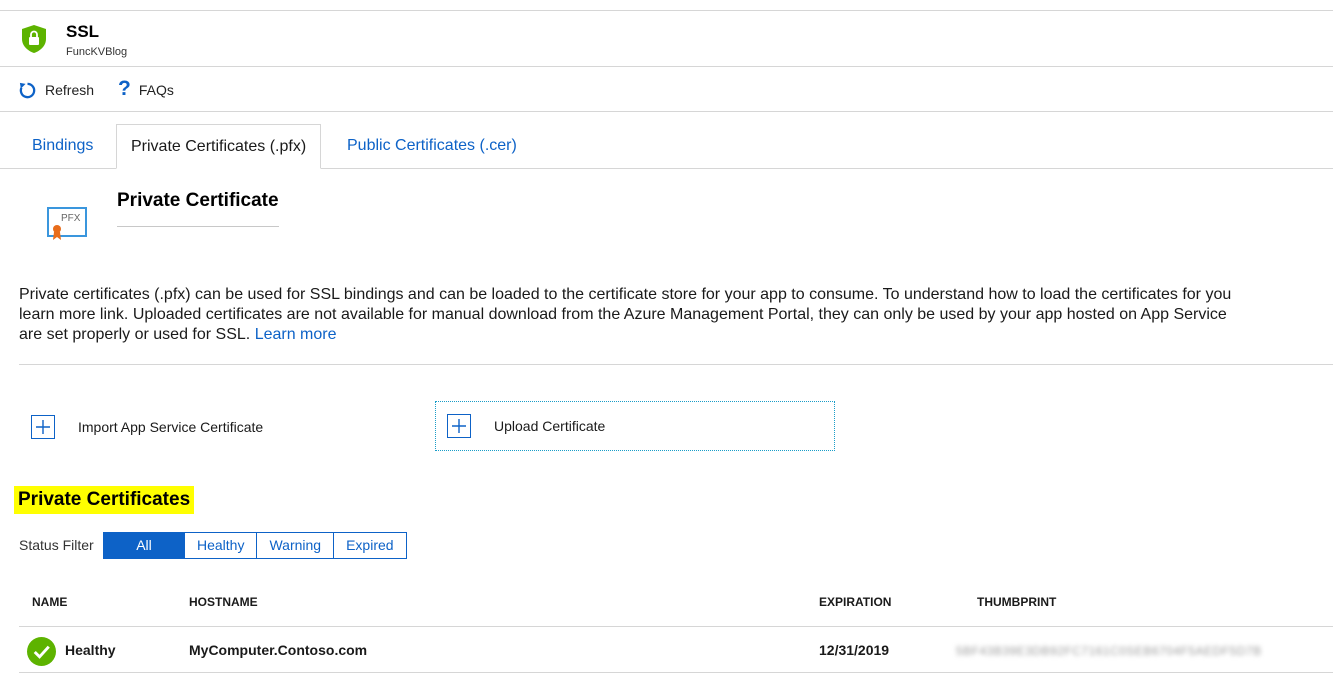  What do you see at coordinates (62, 146) in the screenshot?
I see `tab-bindings: Bindings` at bounding box center [62, 146].